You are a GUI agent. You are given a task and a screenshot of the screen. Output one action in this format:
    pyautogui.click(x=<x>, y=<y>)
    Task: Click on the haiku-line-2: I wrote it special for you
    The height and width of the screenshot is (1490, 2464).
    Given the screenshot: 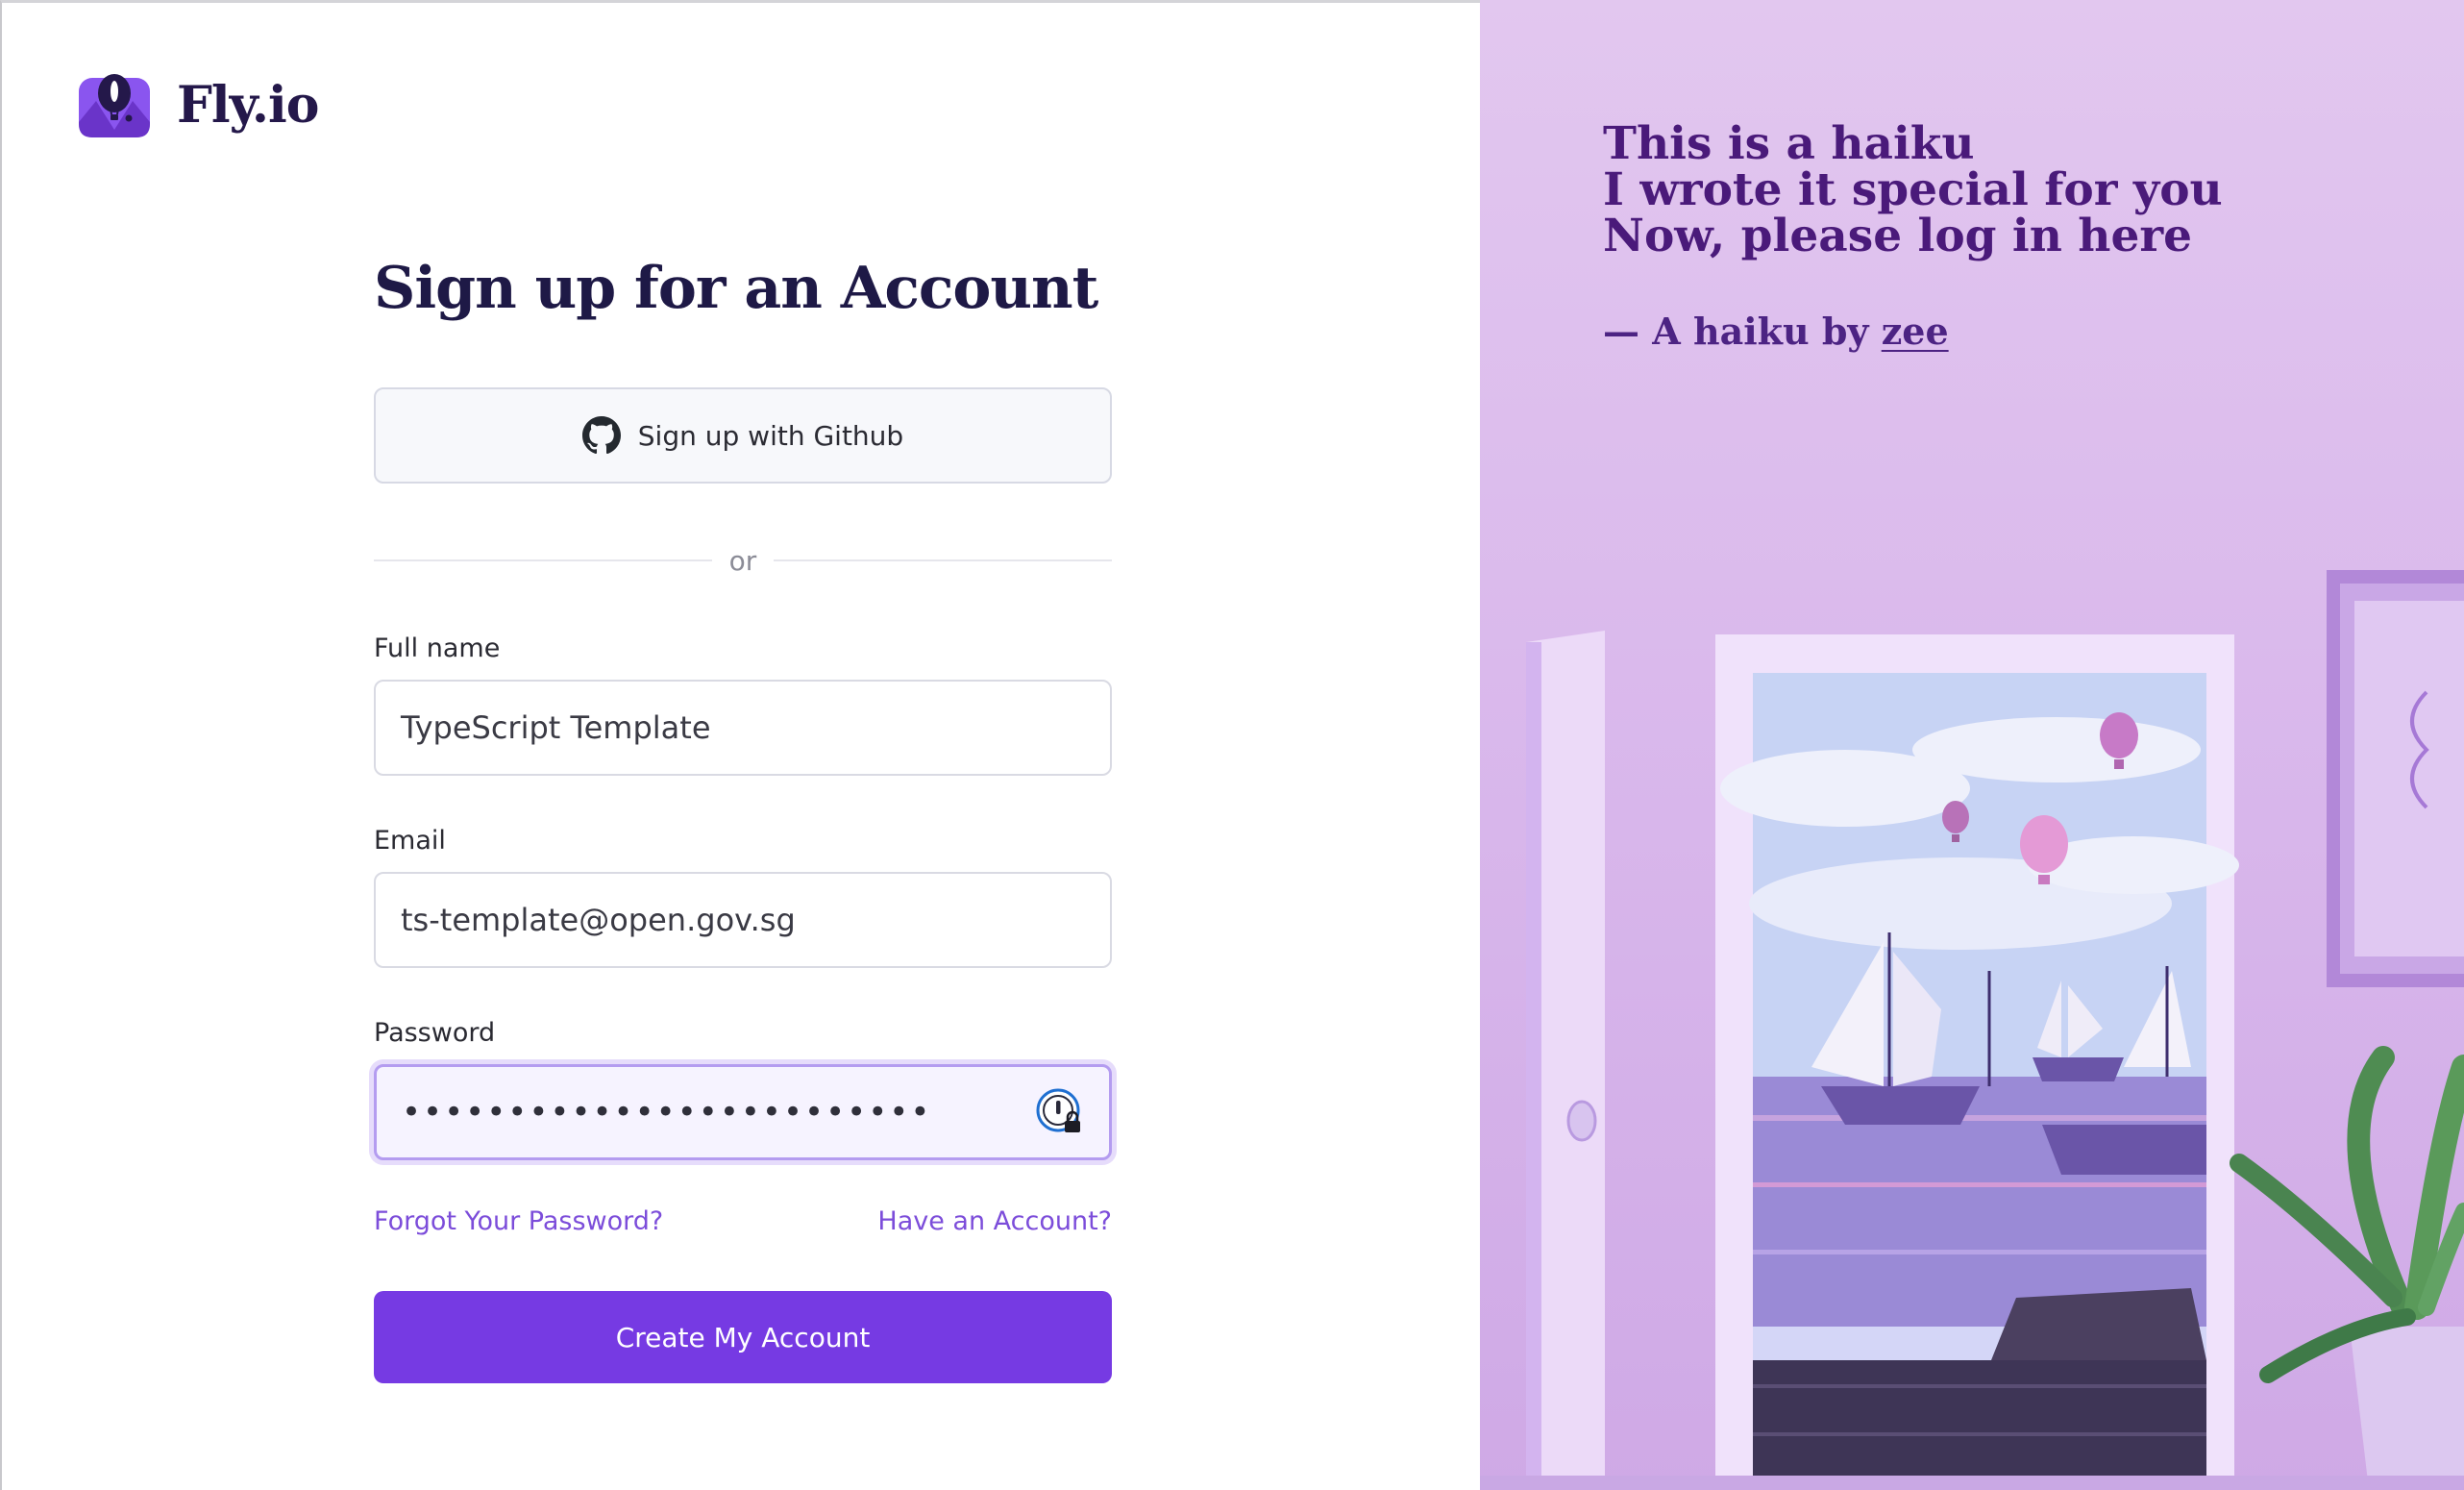 What is the action you would take?
    pyautogui.click(x=1913, y=189)
    